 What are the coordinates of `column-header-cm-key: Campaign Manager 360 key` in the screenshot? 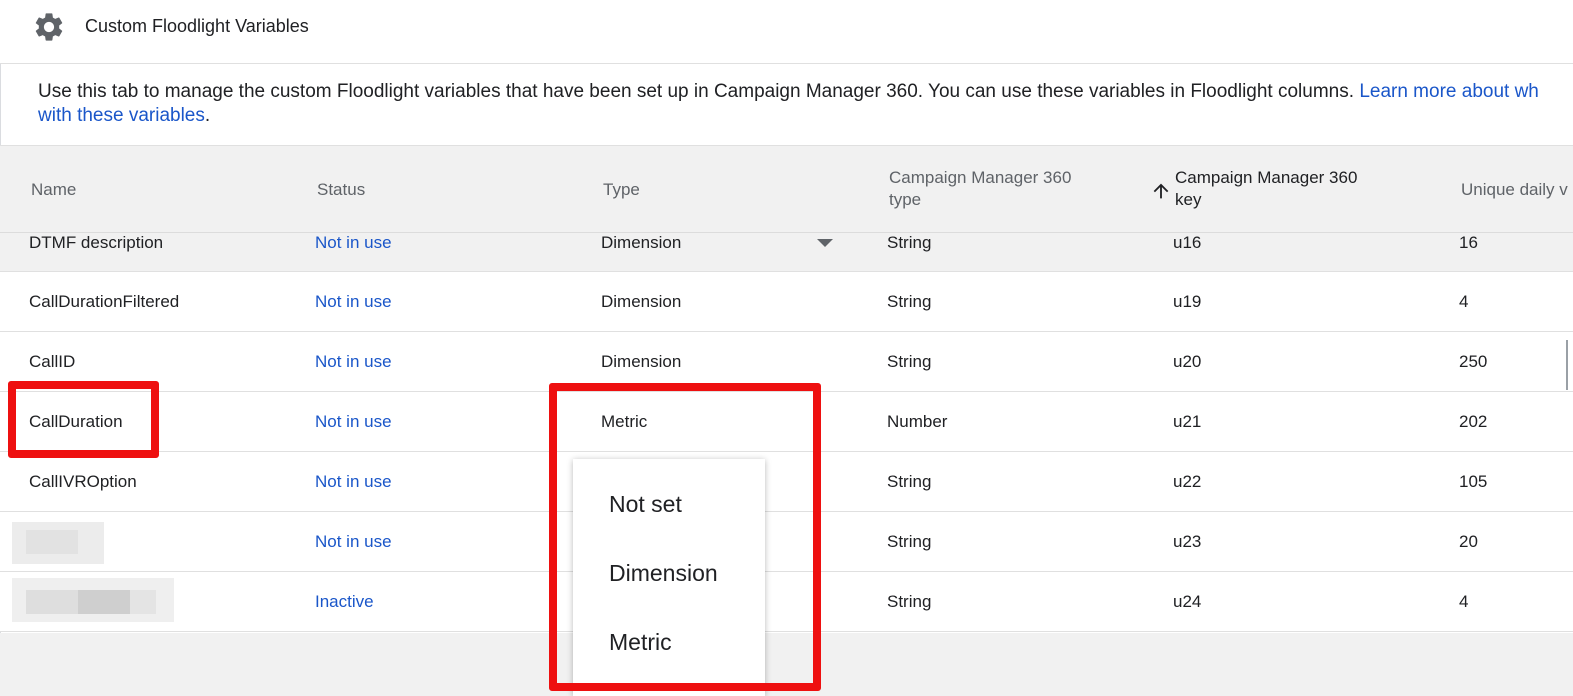 It's located at (1266, 189).